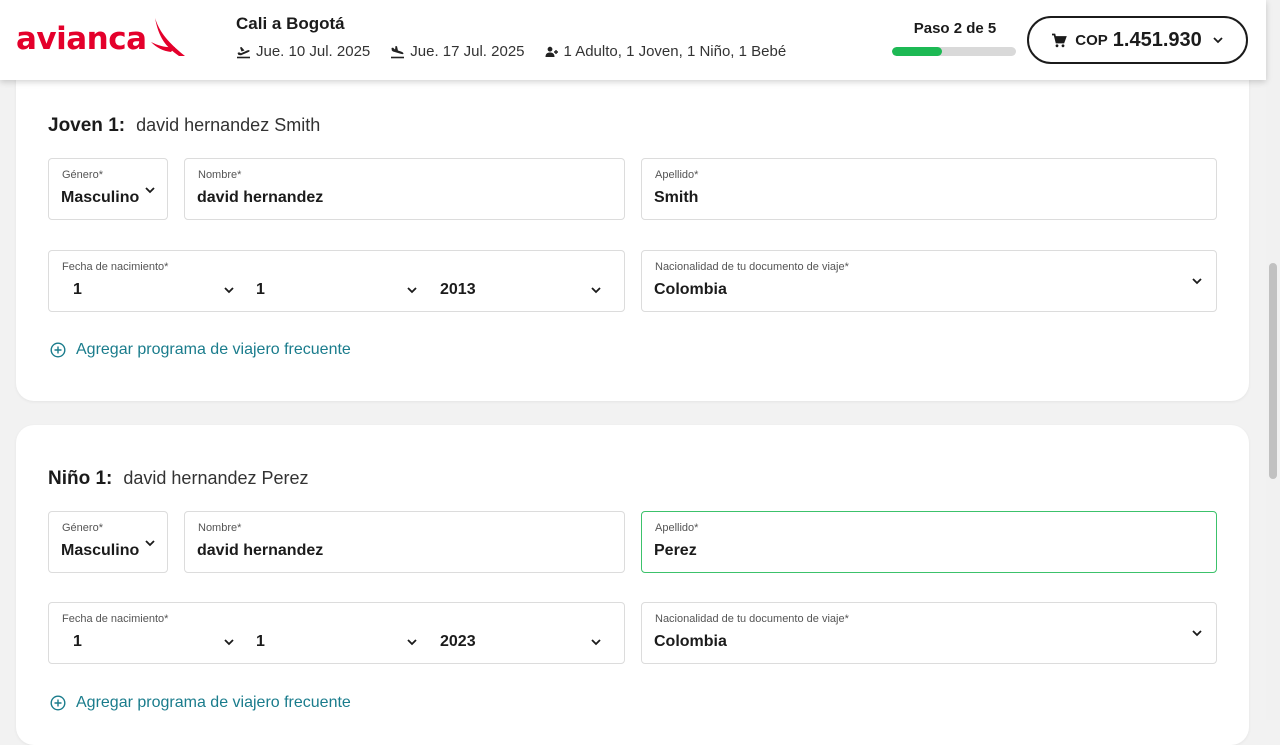  I want to click on avianca-bird-icon, so click(167, 37).